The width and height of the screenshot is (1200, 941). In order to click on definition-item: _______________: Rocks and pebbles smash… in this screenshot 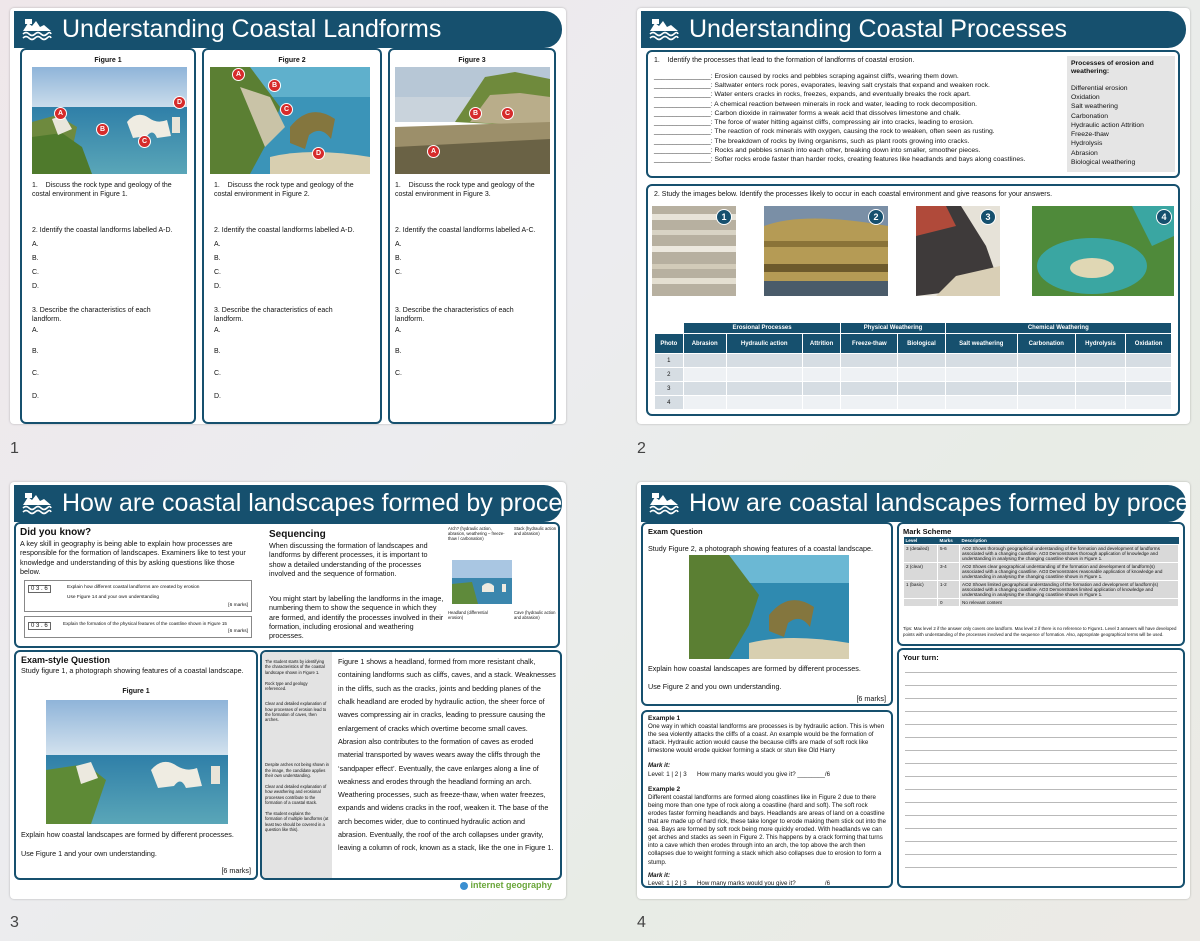, I will do `click(864, 150)`.